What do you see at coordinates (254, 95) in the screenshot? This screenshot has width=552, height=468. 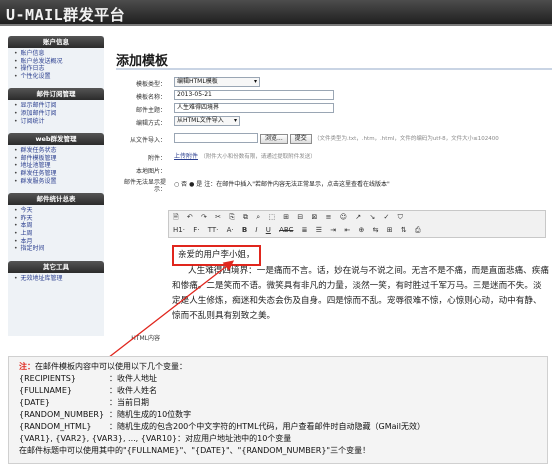 I see `template-name-input: 2013-05-21` at bounding box center [254, 95].